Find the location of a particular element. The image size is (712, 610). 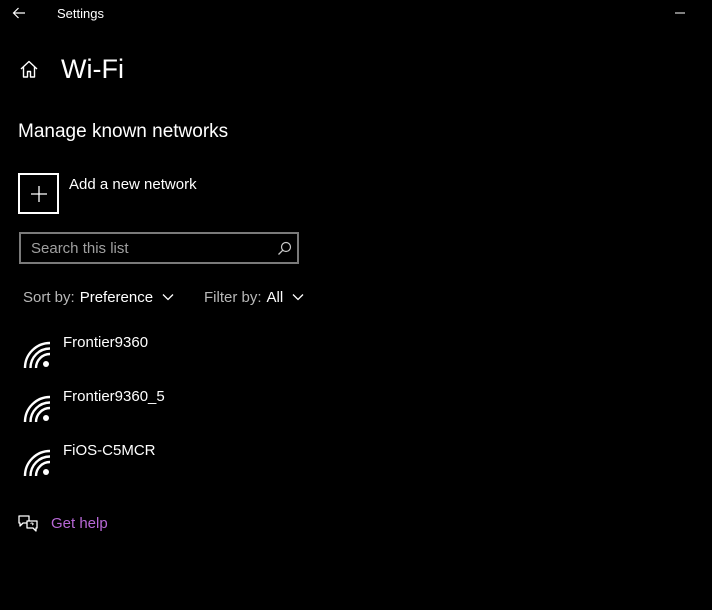

back-arrow-icon is located at coordinates (18, 13).